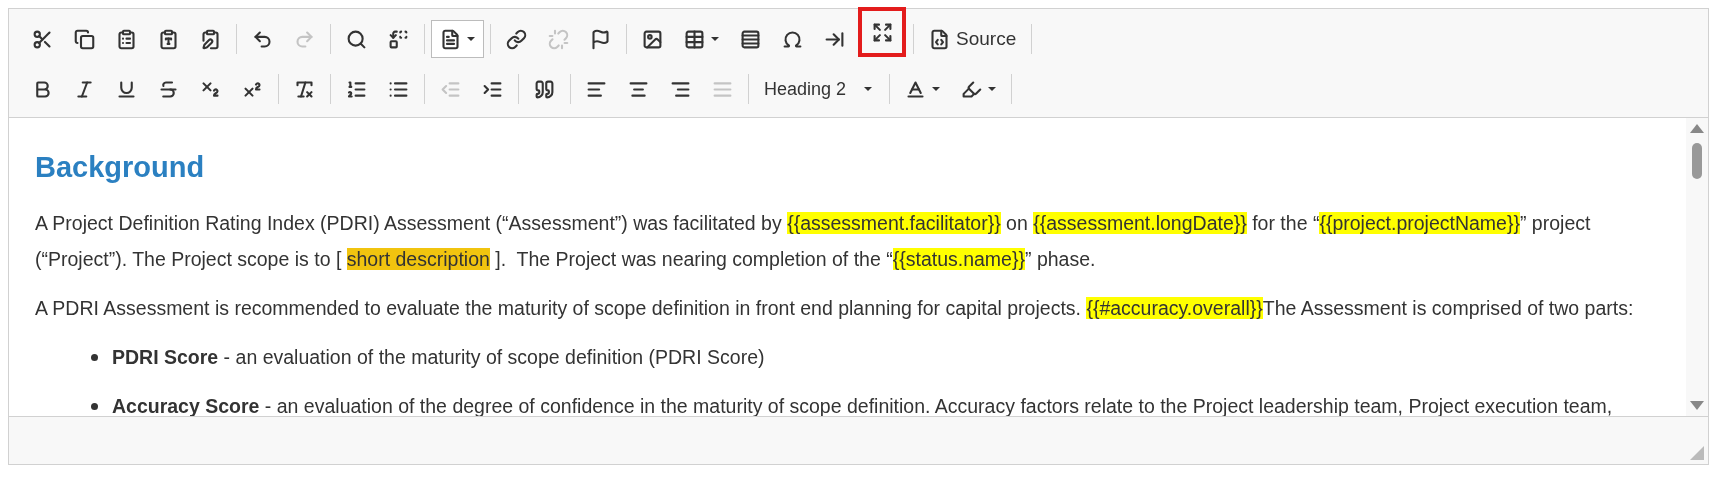  I want to click on unlink-icon, so click(558, 39).